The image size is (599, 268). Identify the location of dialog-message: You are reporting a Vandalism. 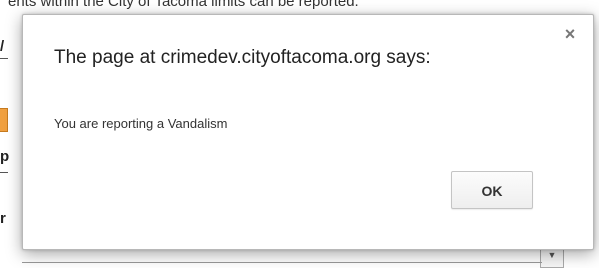
(141, 123).